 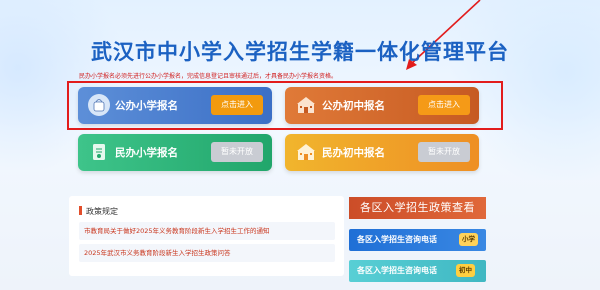 I want to click on school-bag-icon, so click(x=99, y=105).